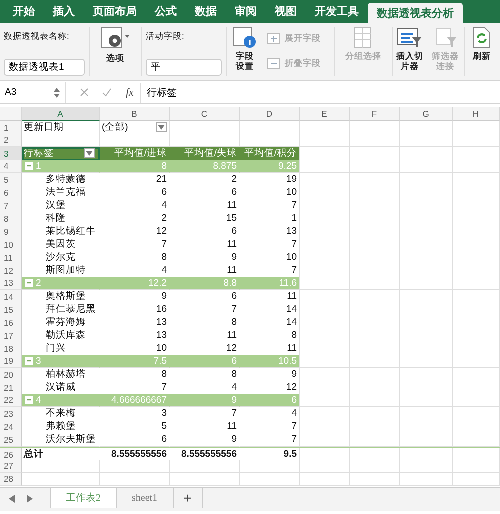 Image resolution: width=500 pixels, height=514 pixels. I want to click on row-number: 5, so click(11, 180).